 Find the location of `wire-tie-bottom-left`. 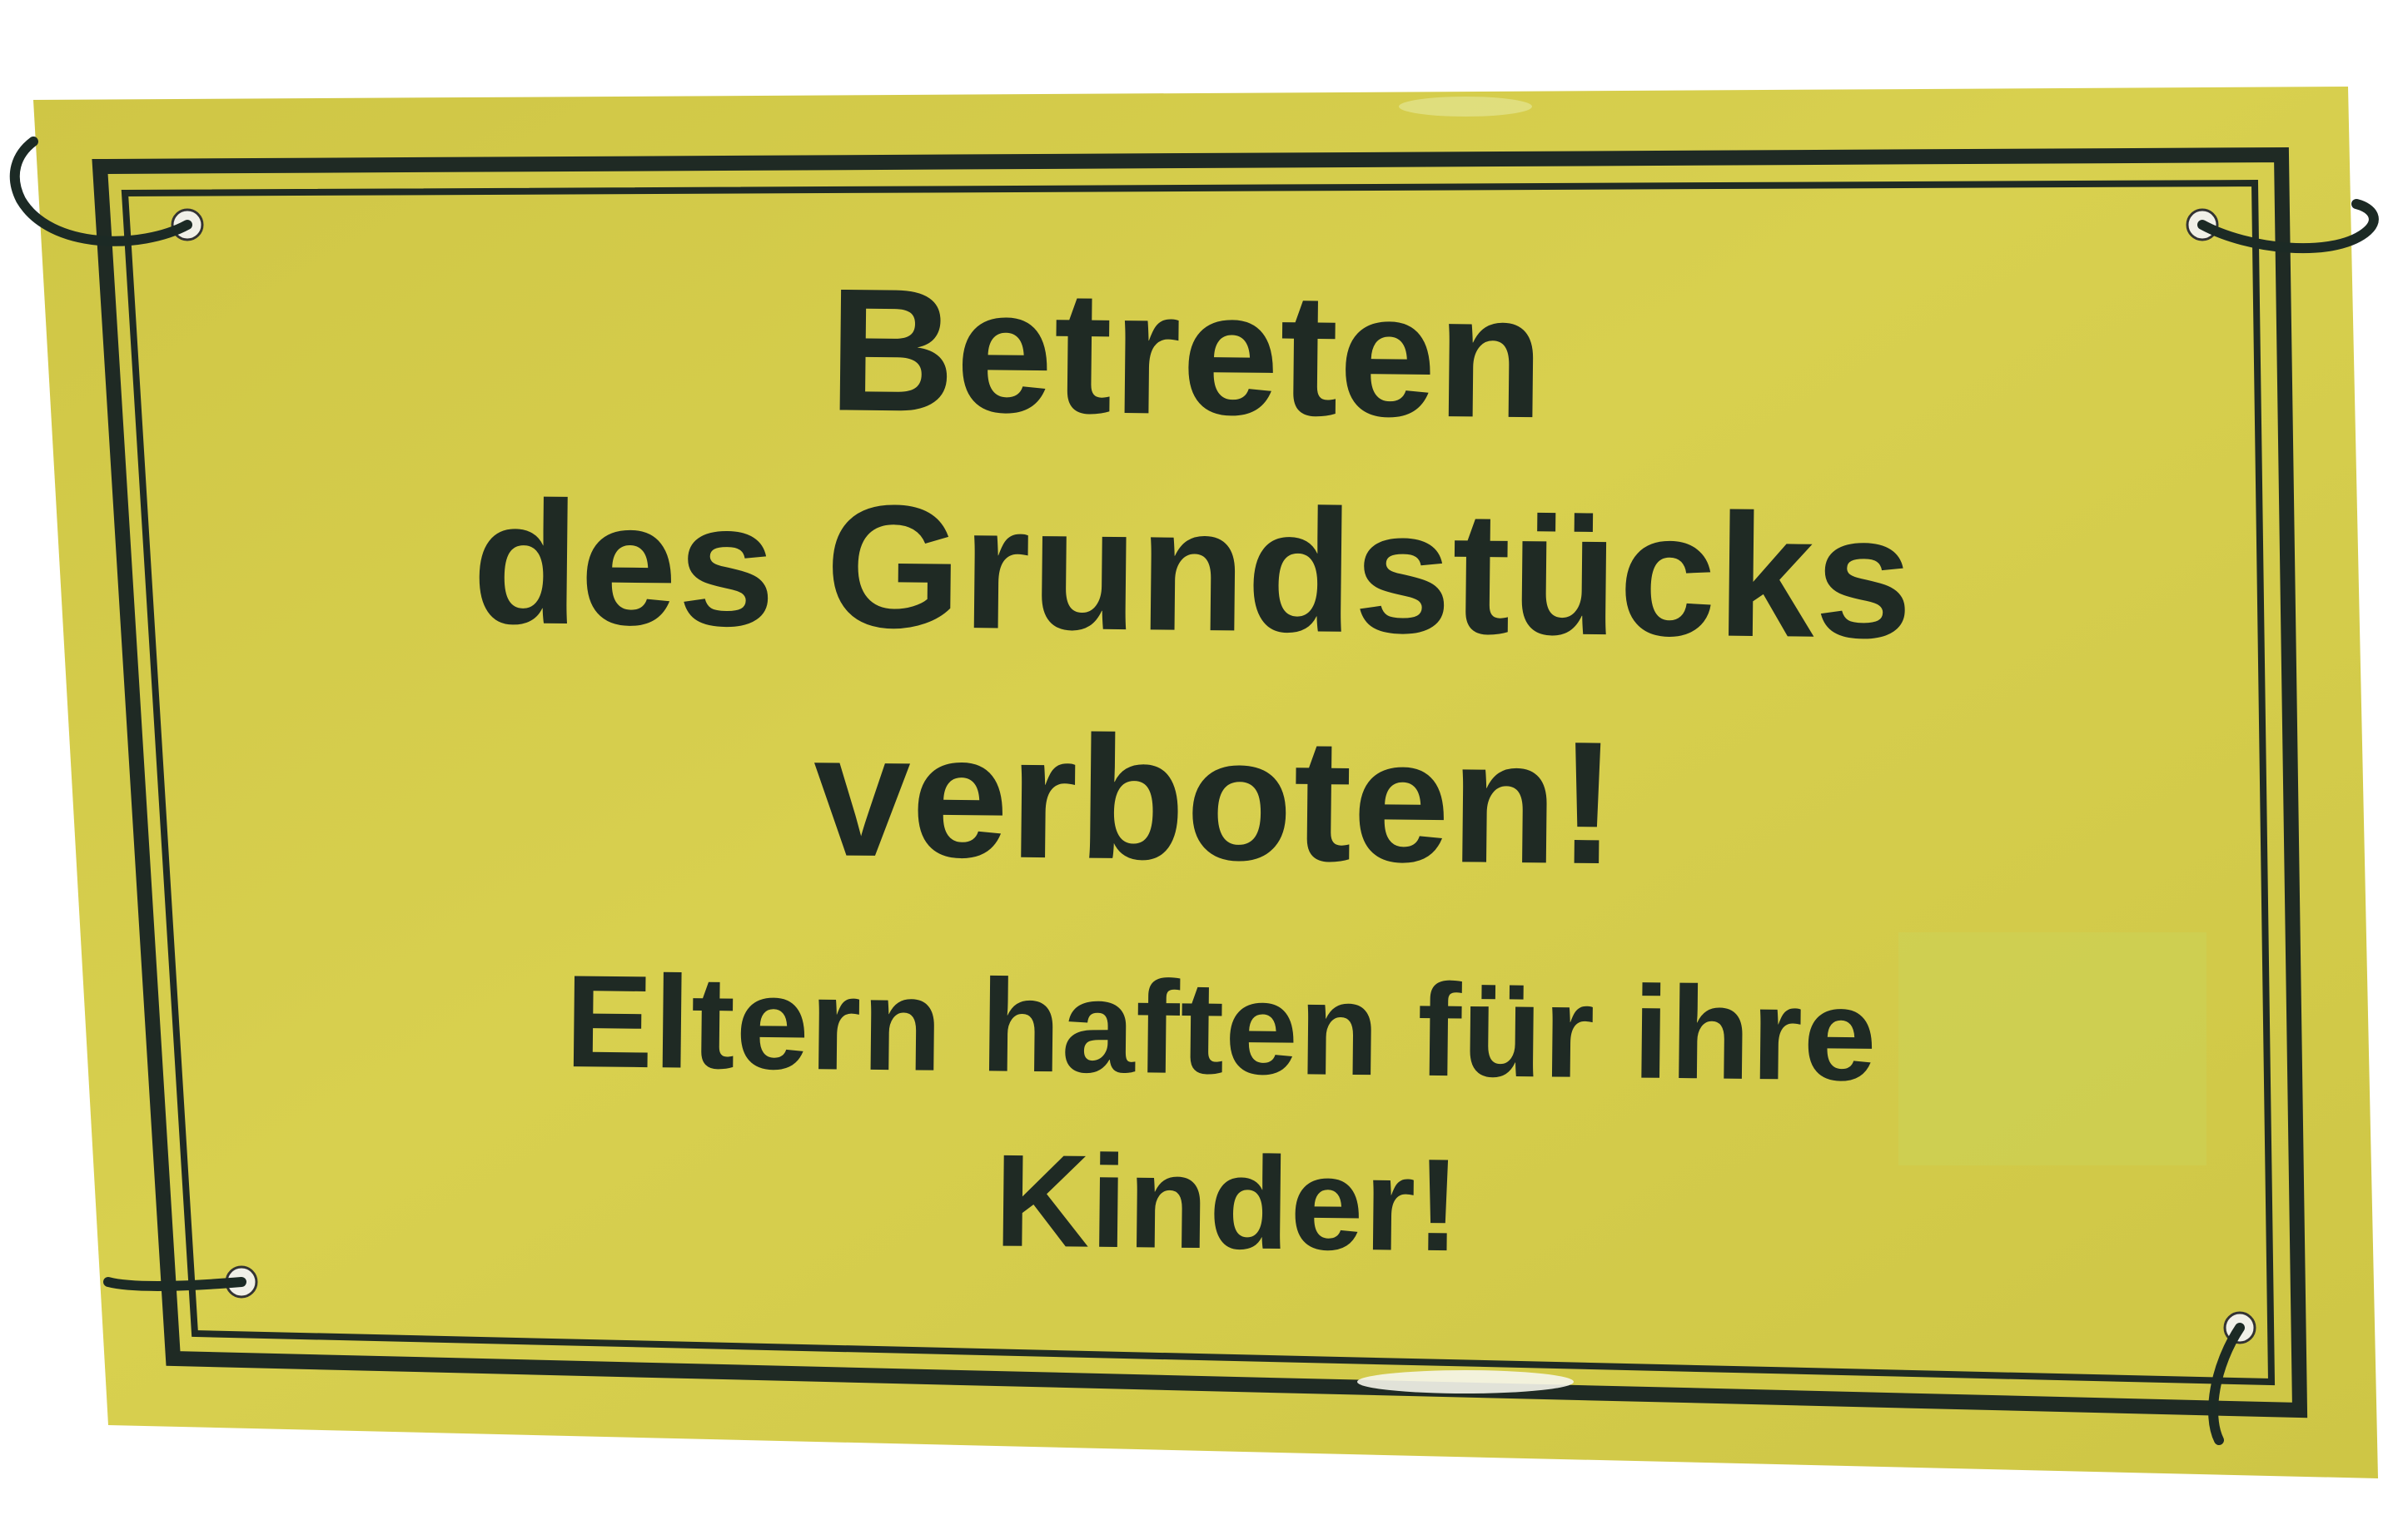

wire-tie-bottom-left is located at coordinates (175, 1284).